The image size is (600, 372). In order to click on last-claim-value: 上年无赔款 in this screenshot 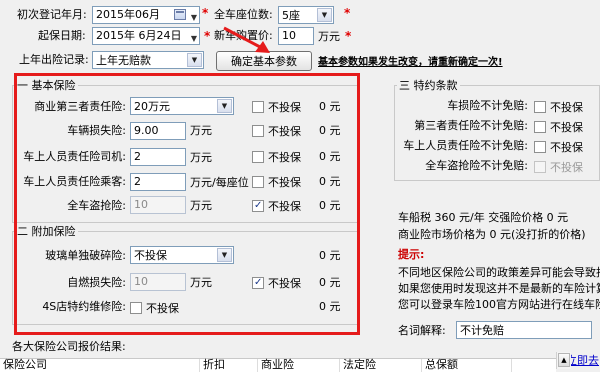, I will do `click(123, 60)`.